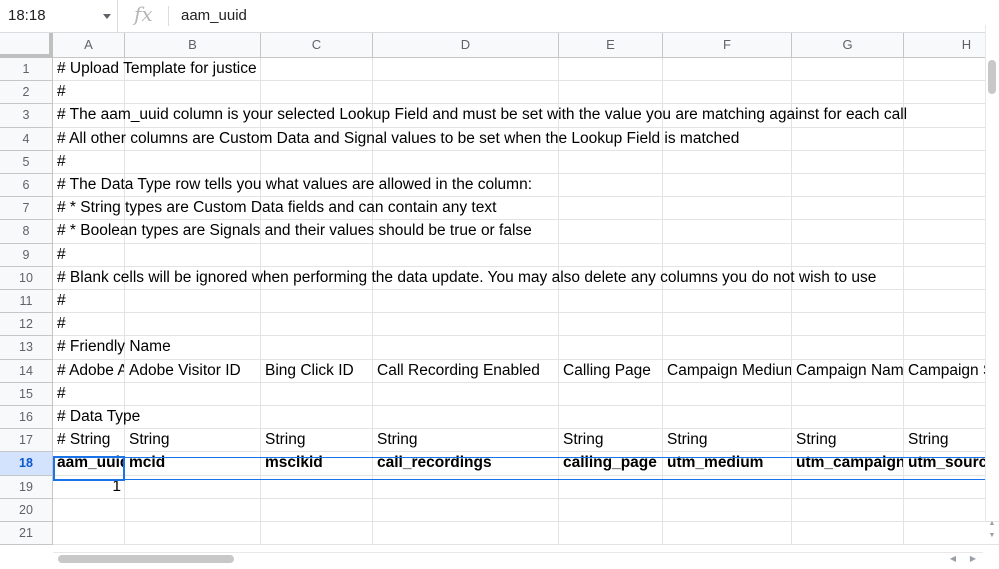  I want to click on scroll-up-icon: ▲, so click(992, 524).